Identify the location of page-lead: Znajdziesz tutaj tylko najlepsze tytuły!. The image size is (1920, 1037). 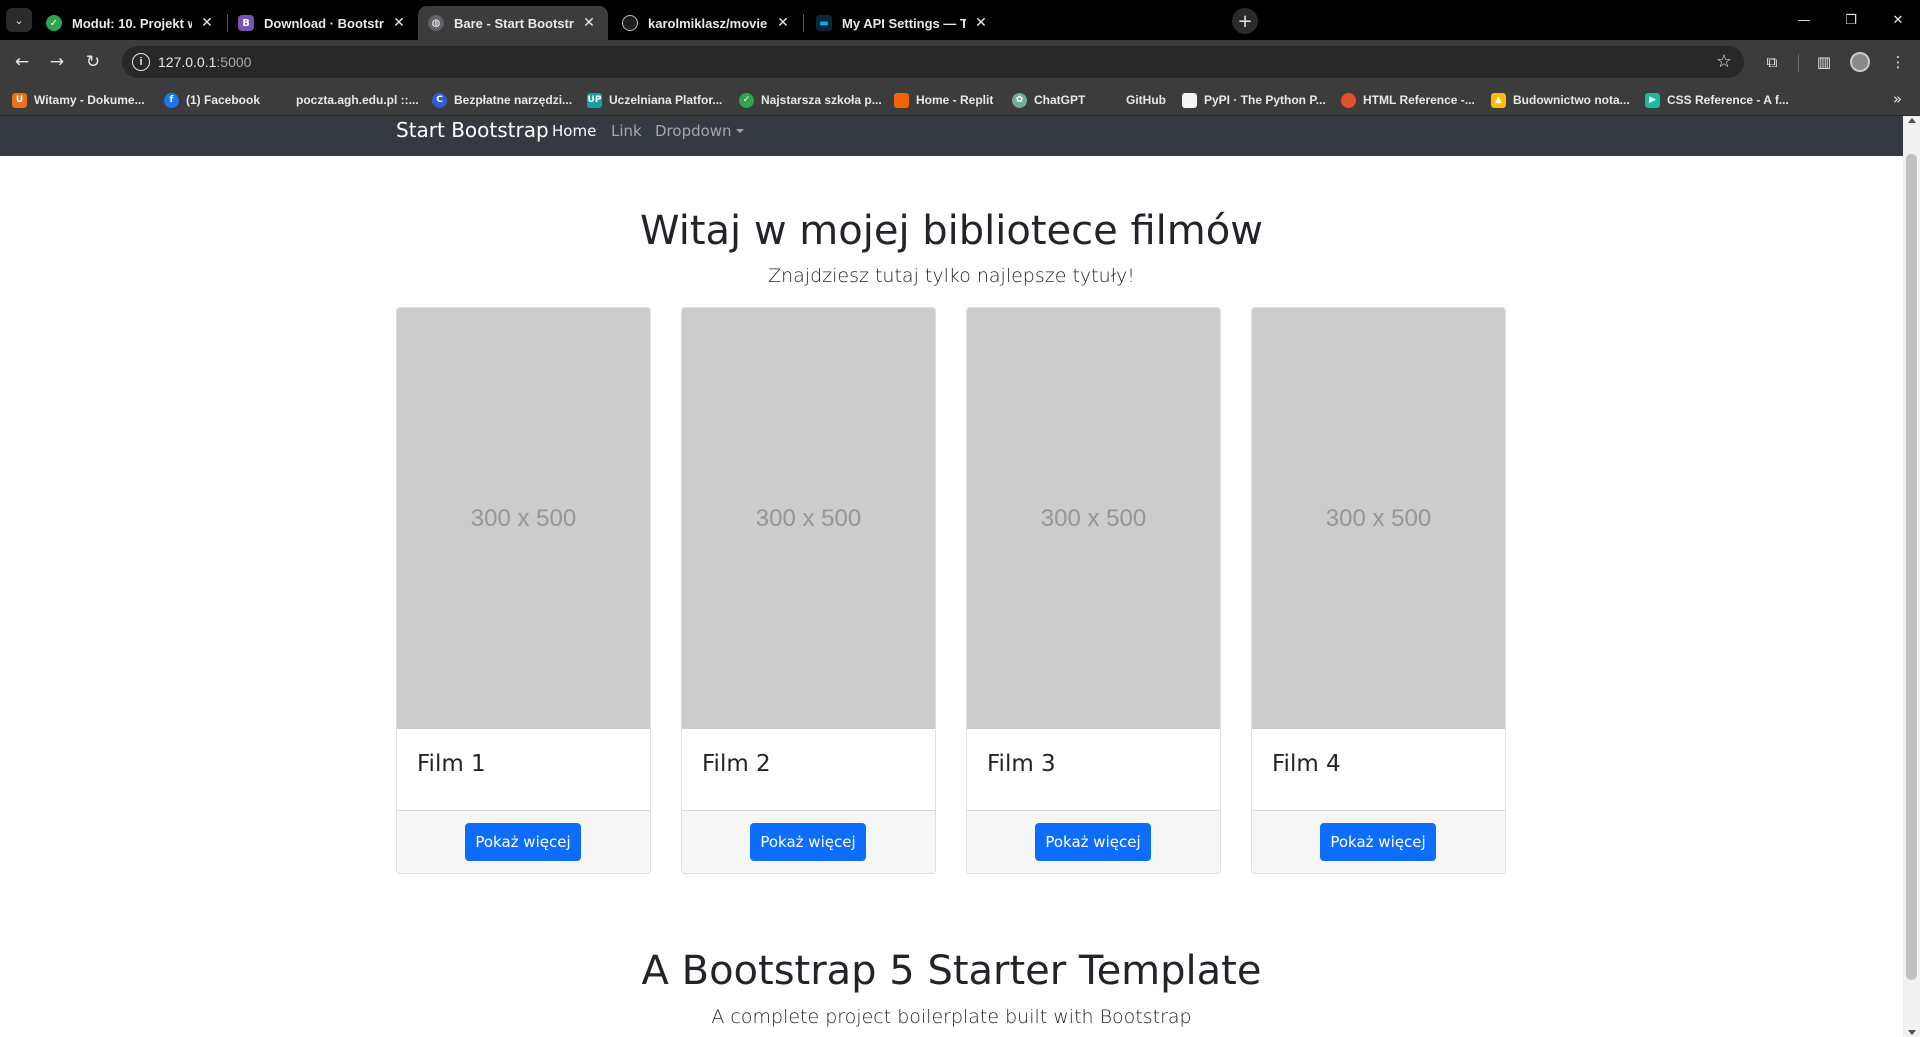
(951, 276).